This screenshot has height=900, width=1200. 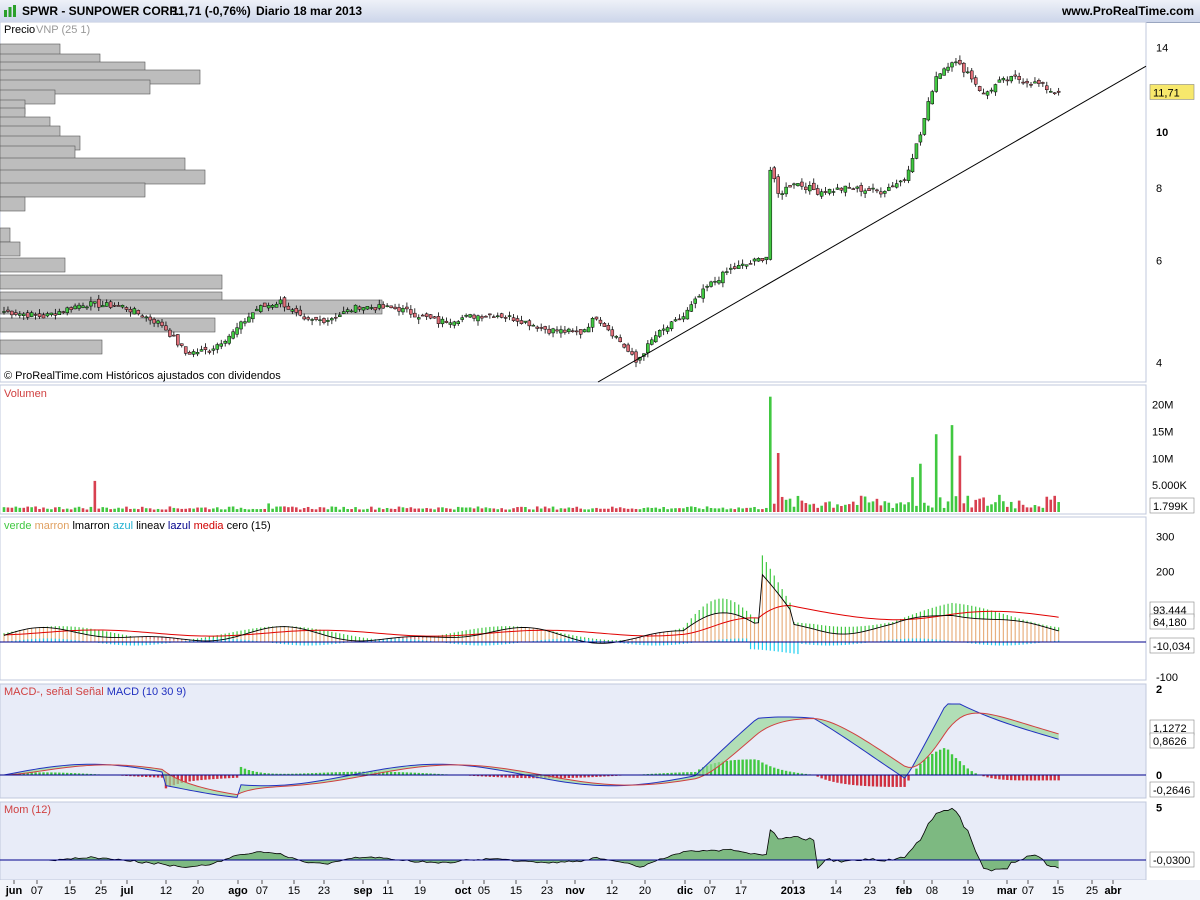 What do you see at coordinates (387, 891) in the screenshot?
I see `x-tick: 11` at bounding box center [387, 891].